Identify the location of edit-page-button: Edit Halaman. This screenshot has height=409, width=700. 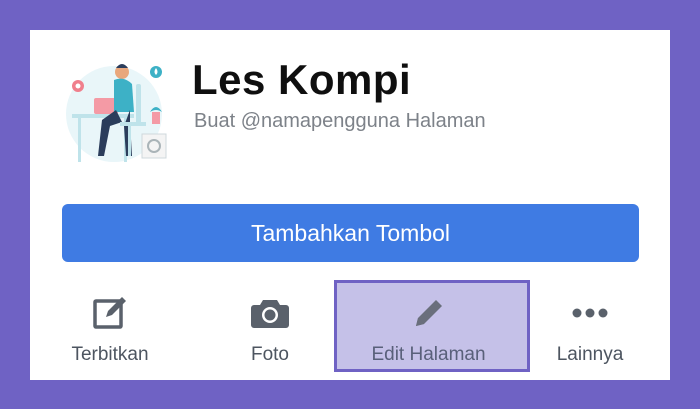
(428, 325).